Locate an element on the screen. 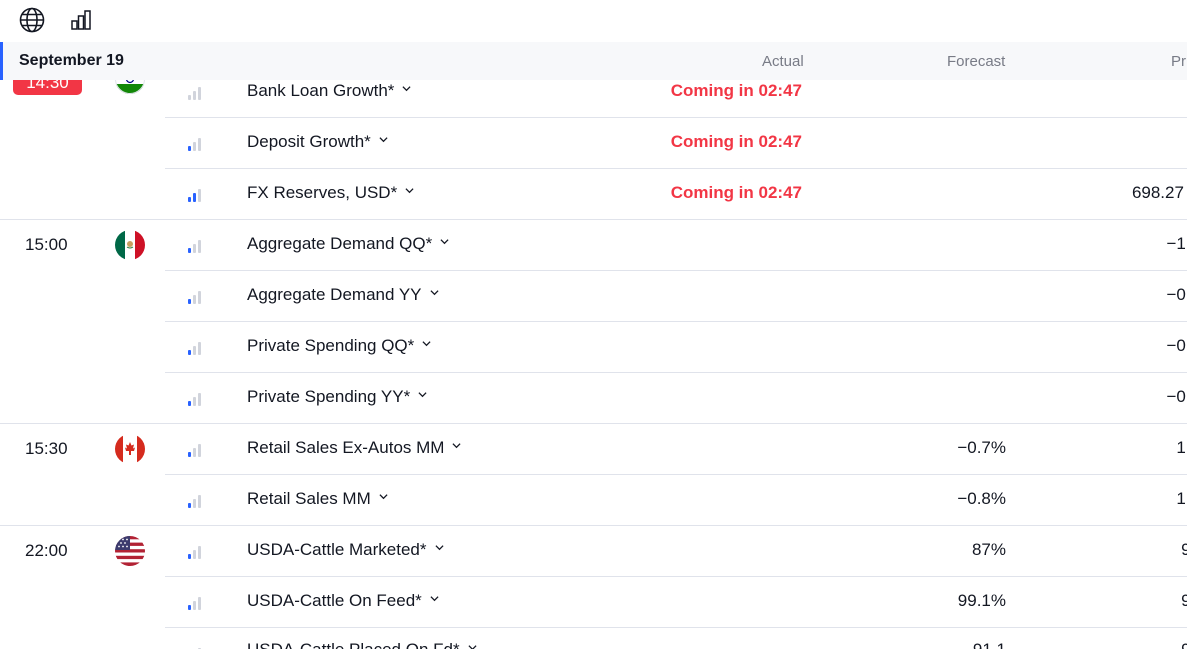  column-forecast: Forecast is located at coordinates (976, 61).